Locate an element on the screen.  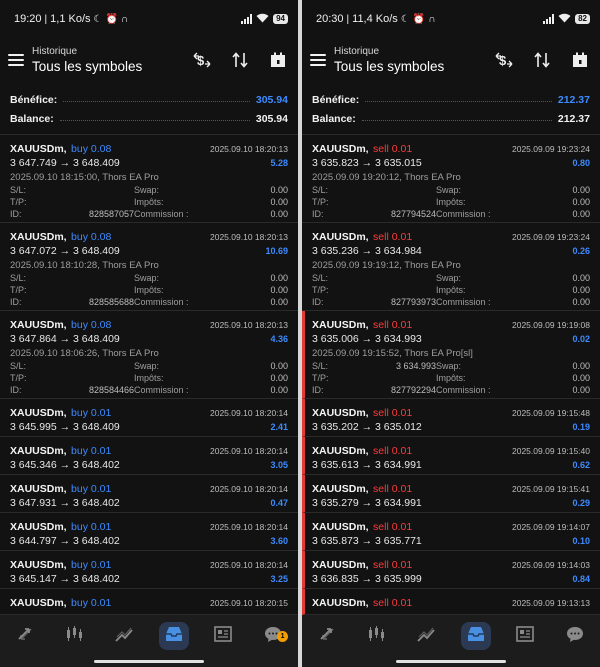
deal-header: XAUUSDm, sell 0.01 2025.09.09 19:15:40 is located at coordinates (451, 450).